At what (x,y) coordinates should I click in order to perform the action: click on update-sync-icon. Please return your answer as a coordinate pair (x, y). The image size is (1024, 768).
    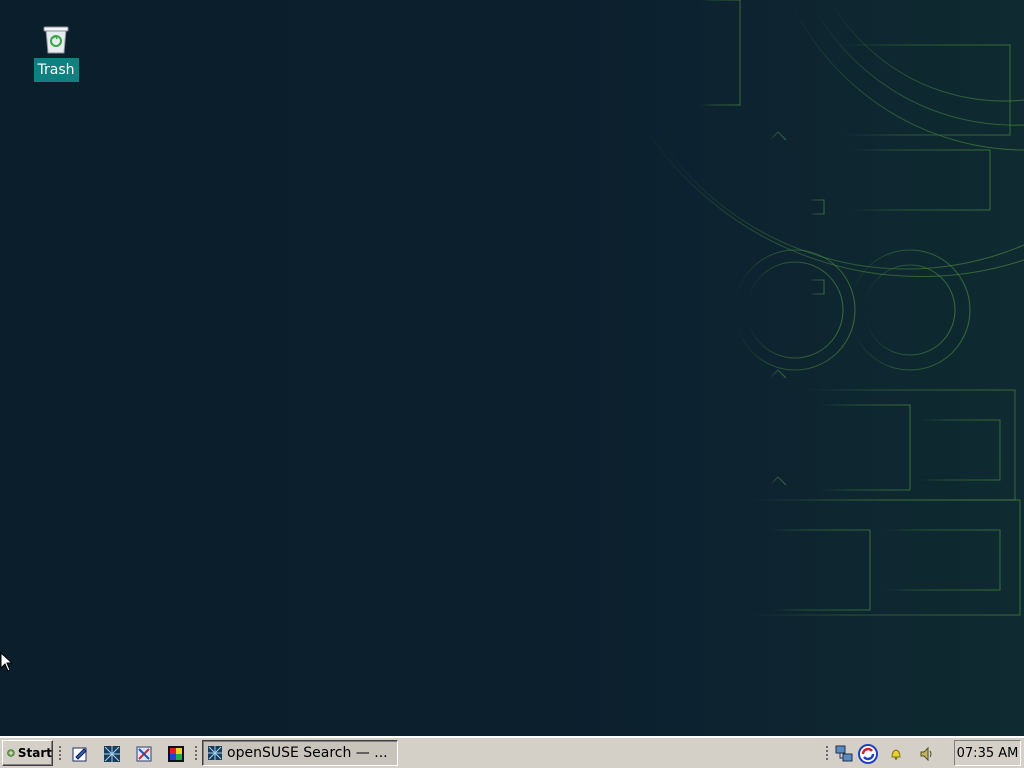
    Looking at the image, I should click on (868, 754).